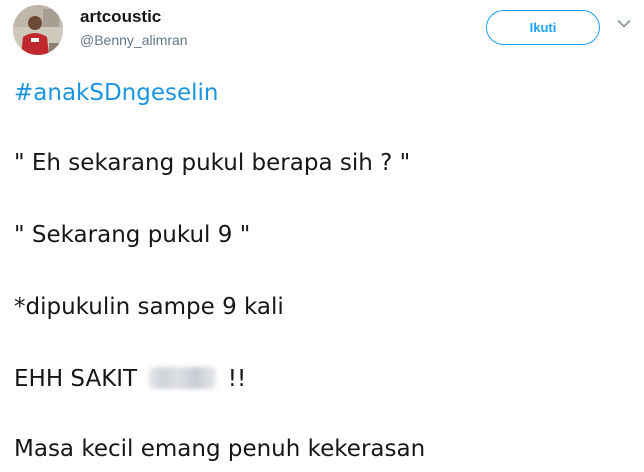 The height and width of the screenshot is (472, 644). Describe the element at coordinates (132, 235) in the screenshot. I see `tweet-line-2: " Sekarang pukul 9 "` at that location.